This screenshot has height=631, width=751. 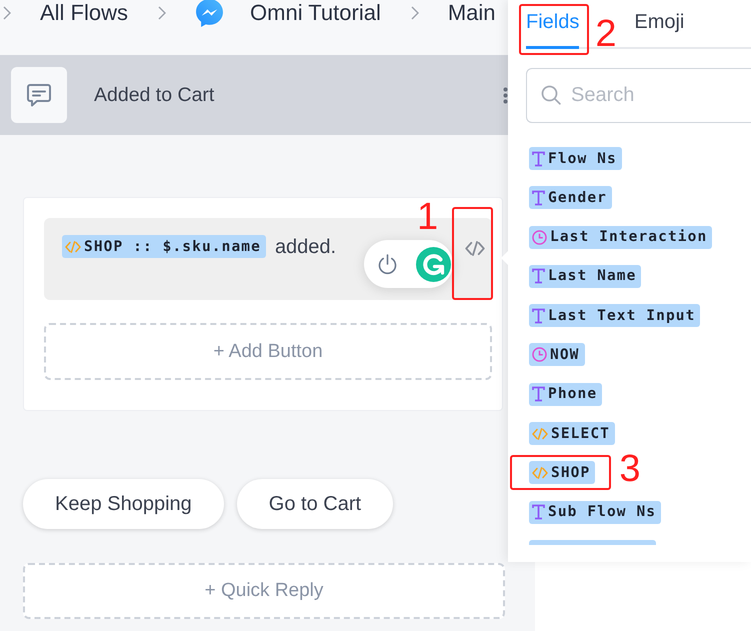 What do you see at coordinates (638, 95) in the screenshot?
I see `search-field: Search` at bounding box center [638, 95].